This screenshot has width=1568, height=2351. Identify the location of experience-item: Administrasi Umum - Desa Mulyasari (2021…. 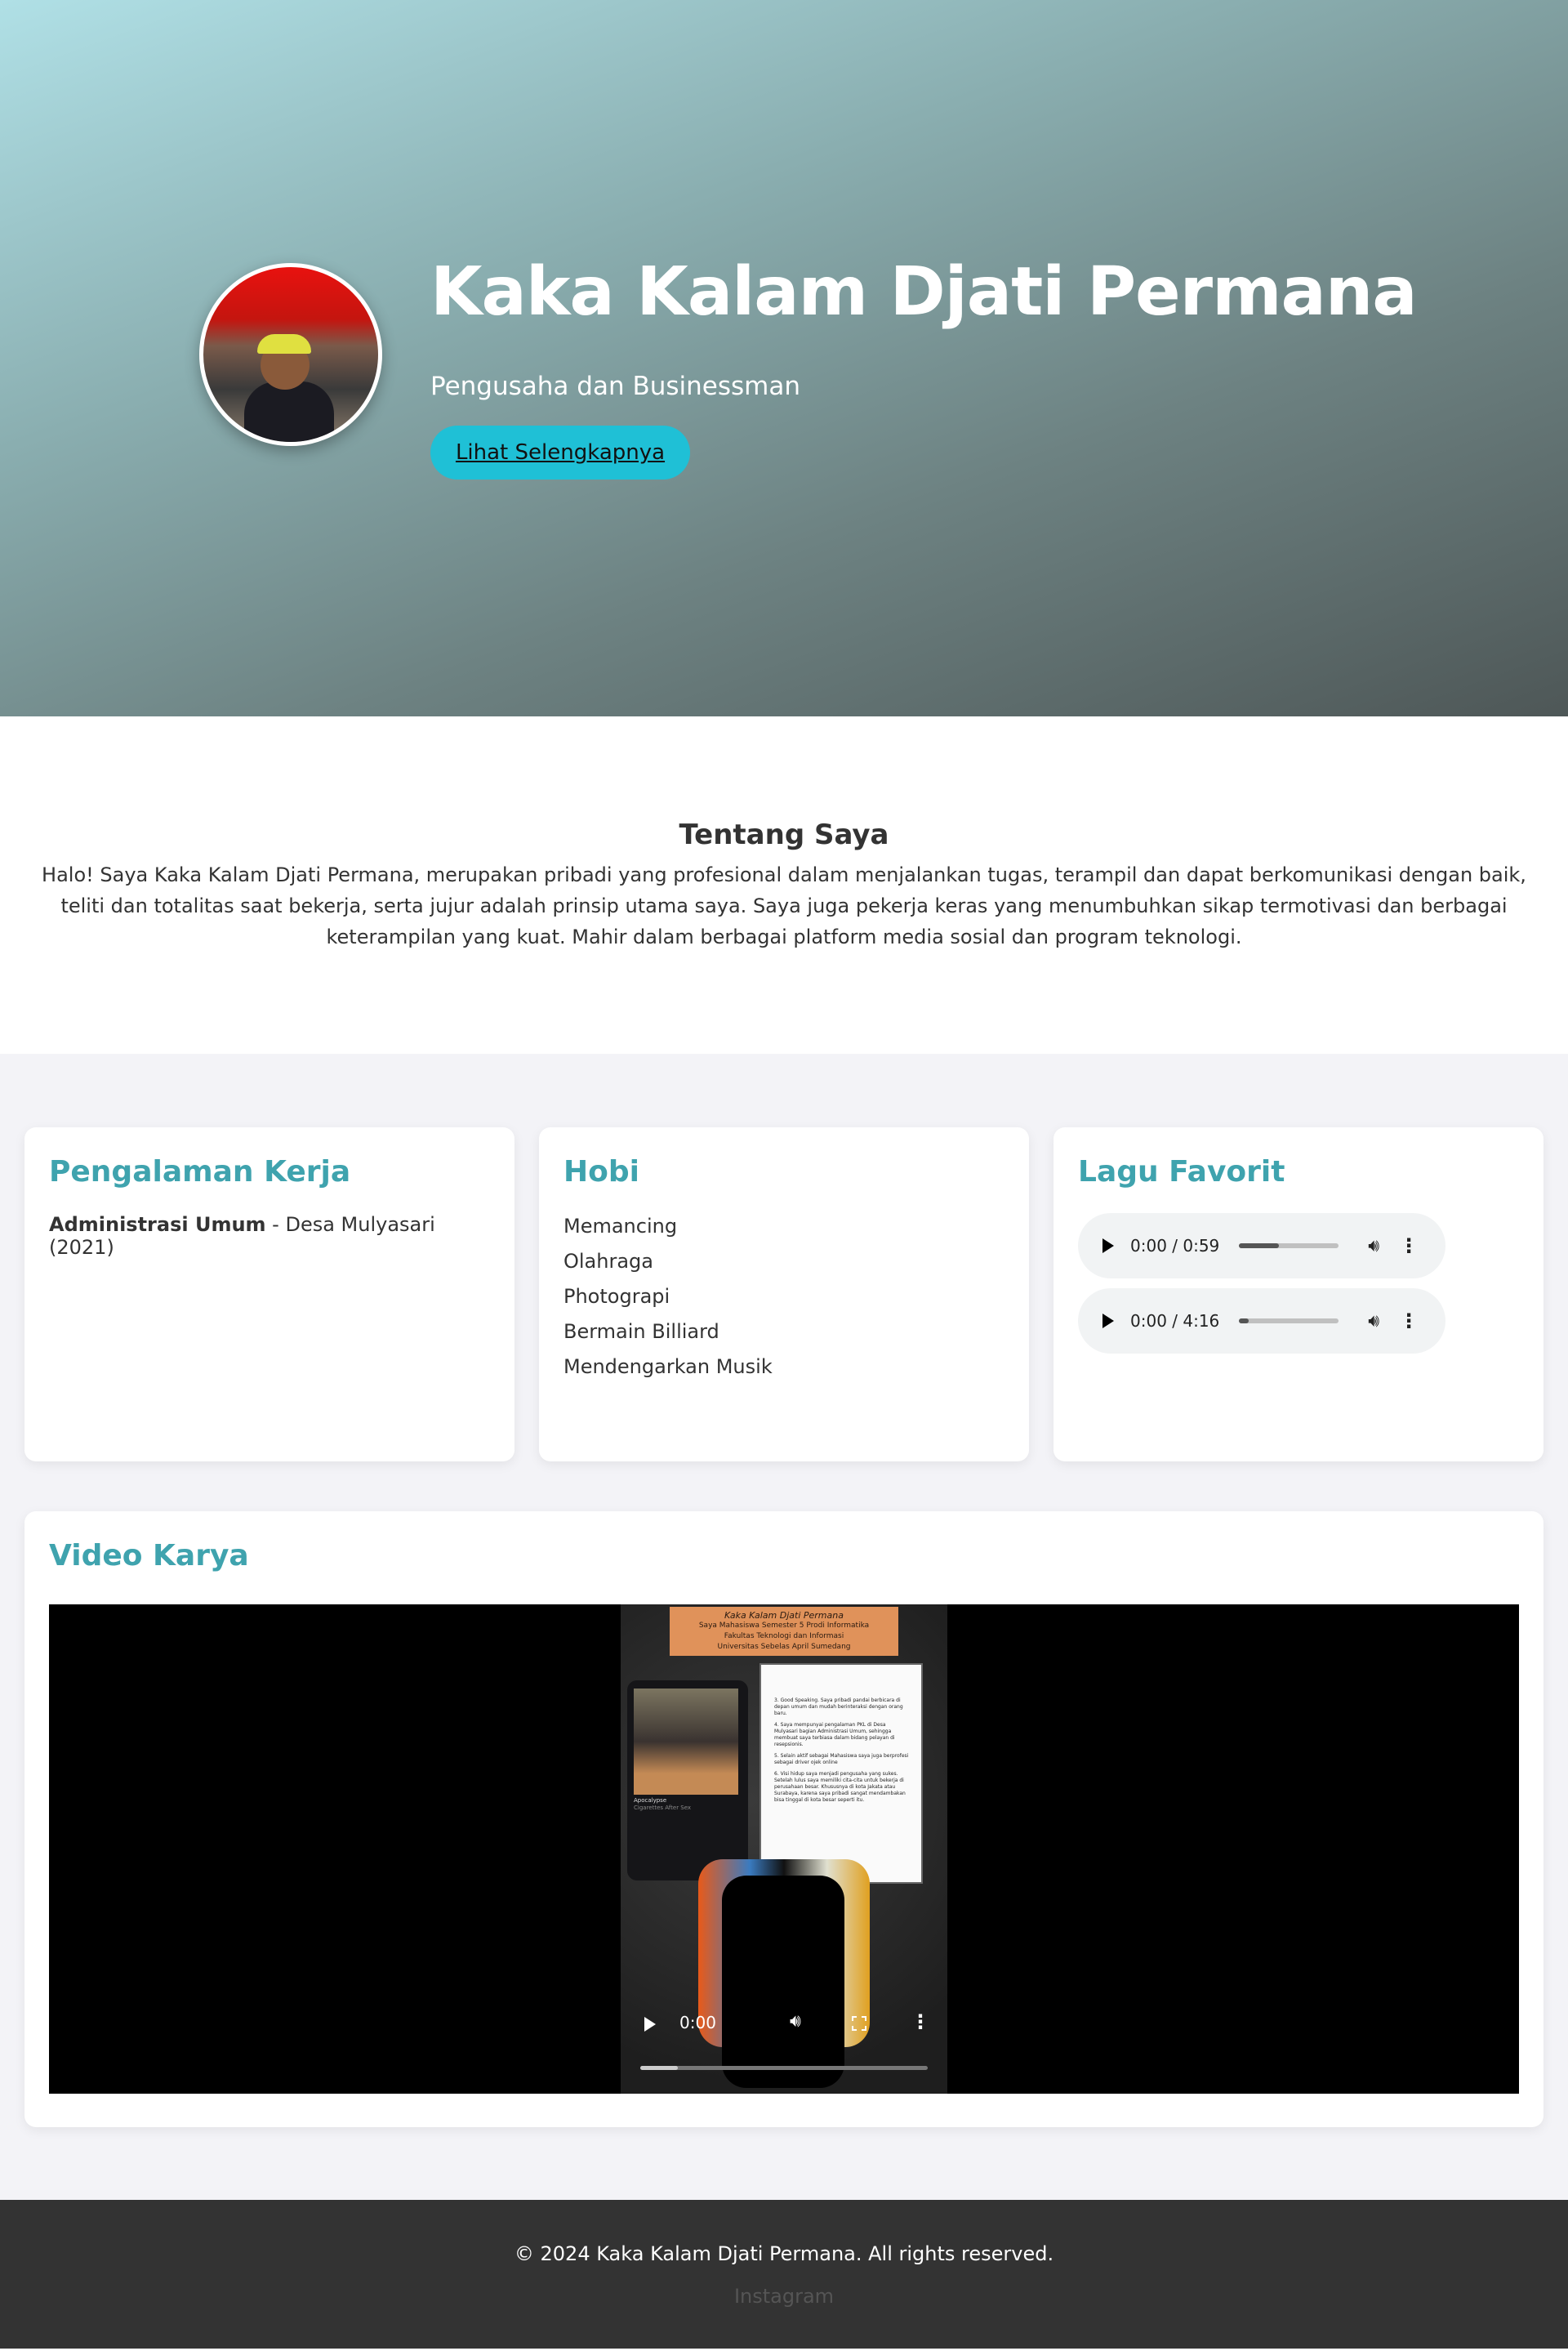
(269, 1236).